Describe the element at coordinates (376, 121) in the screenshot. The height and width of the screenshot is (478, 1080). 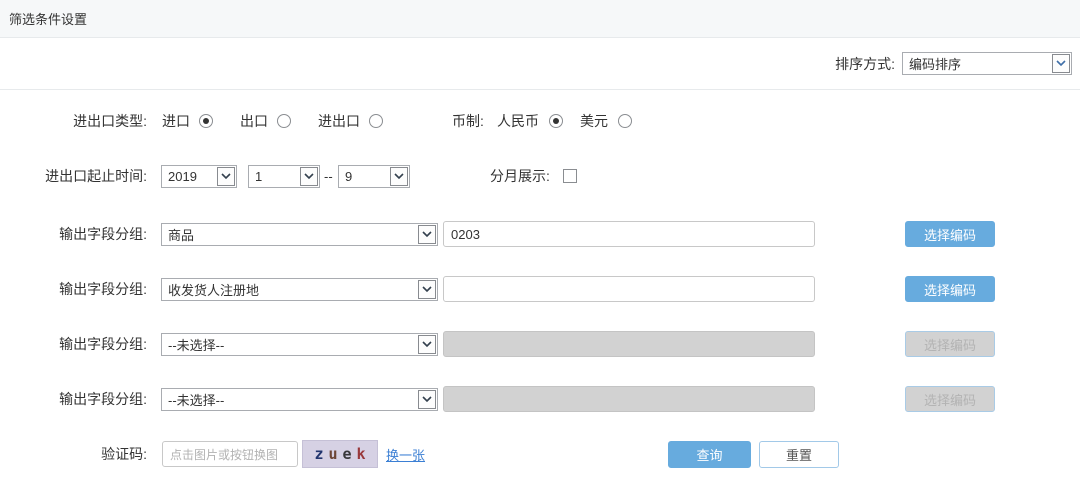
I see `radio-import-export` at that location.